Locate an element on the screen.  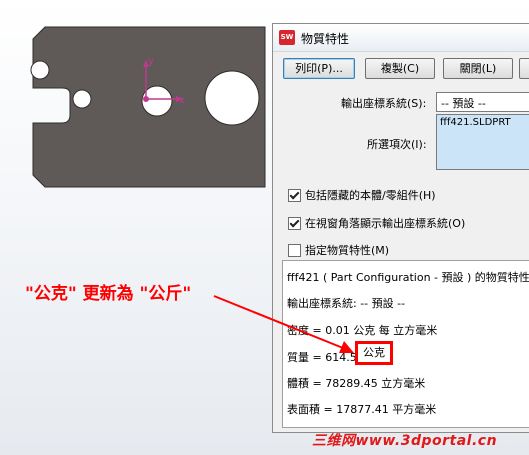
show-coord-label: 在視窗角落顯示輸出座標系統(O) is located at coordinates (385, 223).